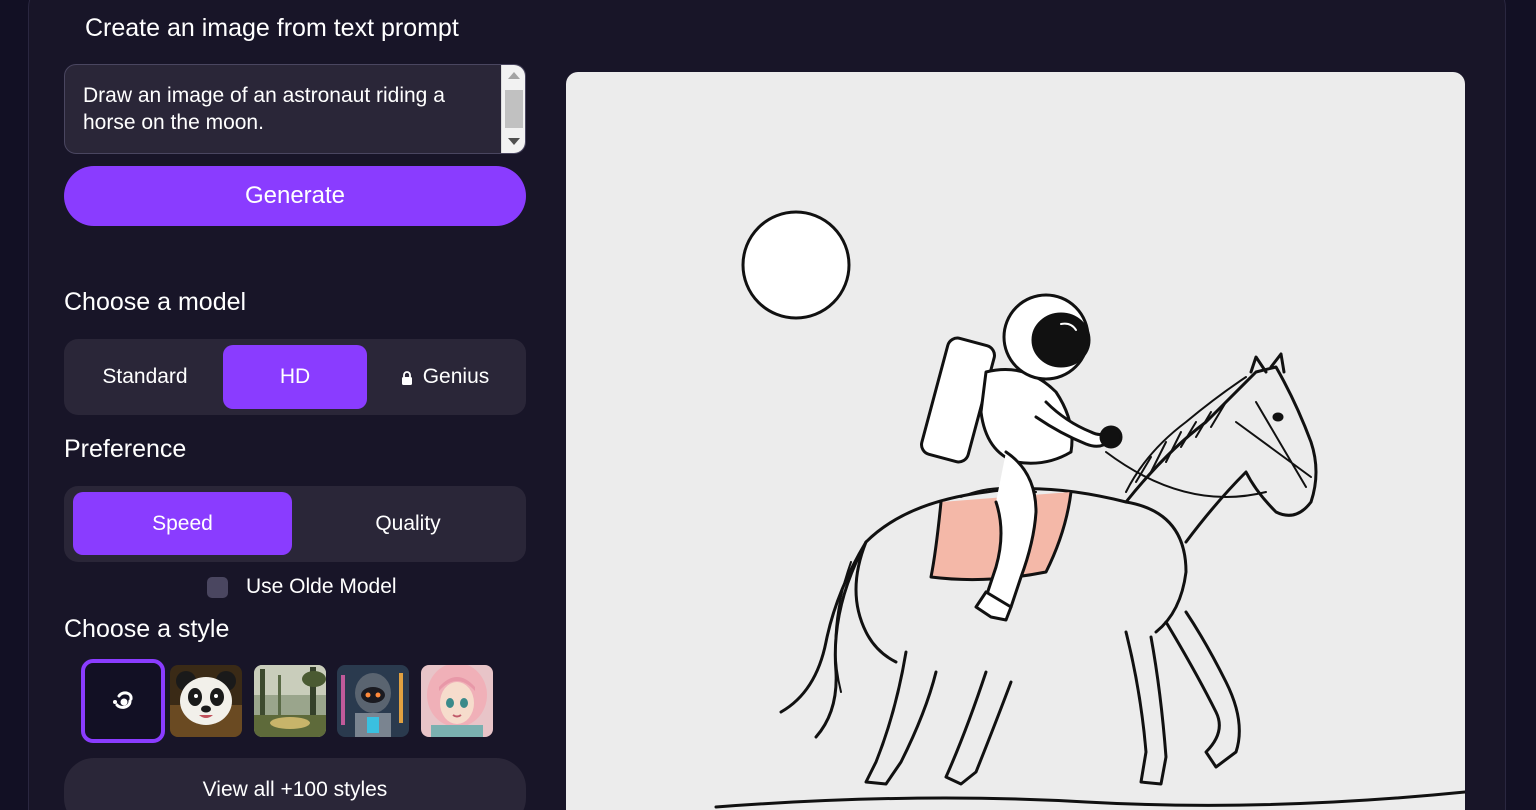 This screenshot has height=810, width=1536. What do you see at coordinates (217, 587) in the screenshot?
I see `old-model-checkbox` at bounding box center [217, 587].